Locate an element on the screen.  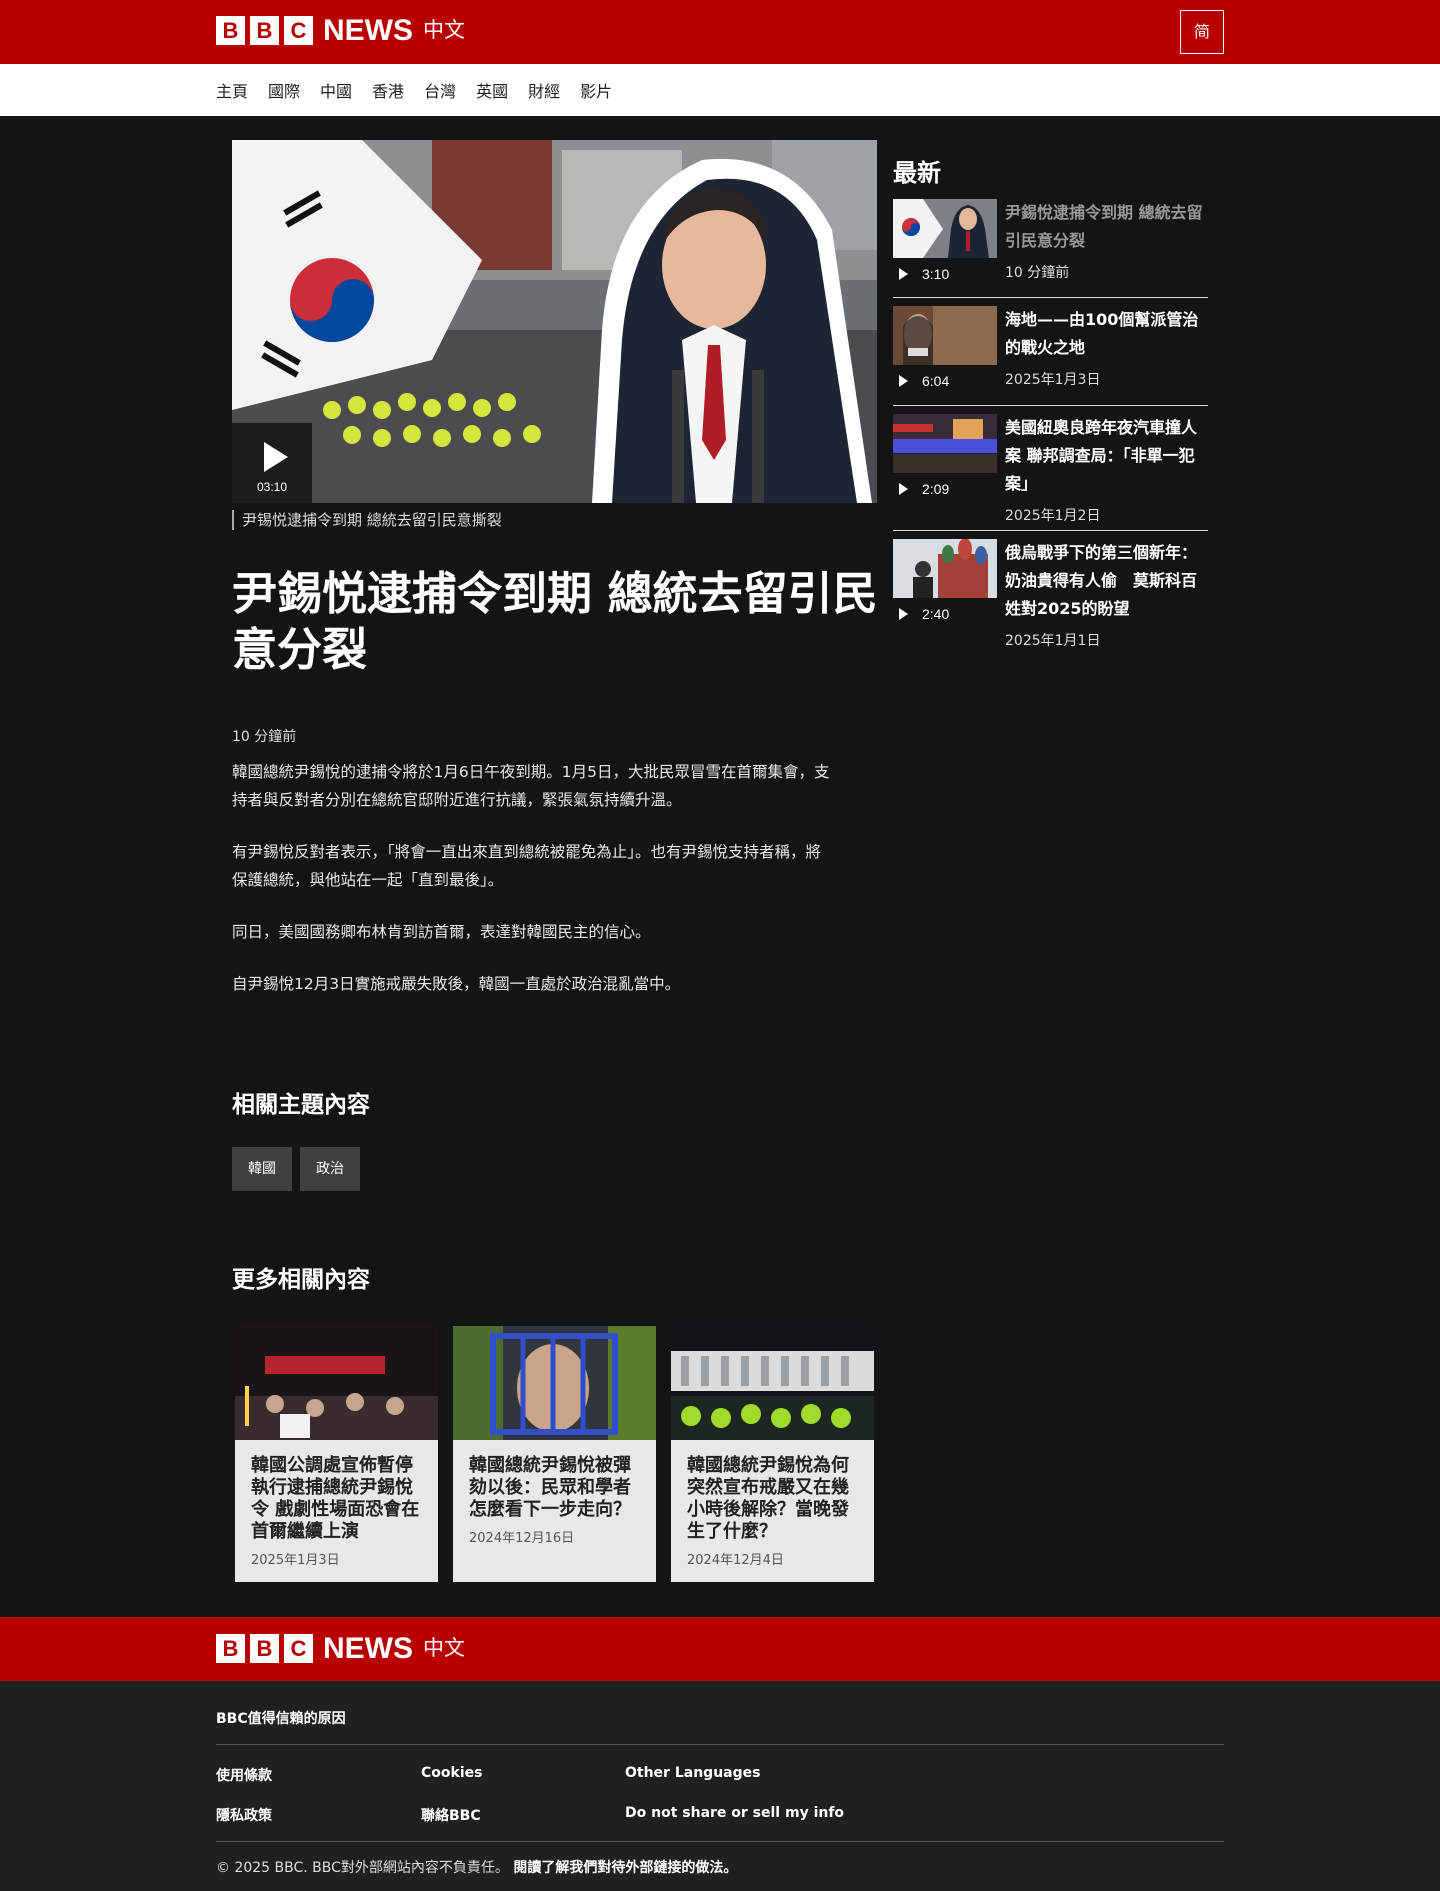
latest-item-title: 美國紐奧良跨年夜汽車撞人案 聯邦調查局：「非單一犯案」 is located at coordinates (1101, 455).